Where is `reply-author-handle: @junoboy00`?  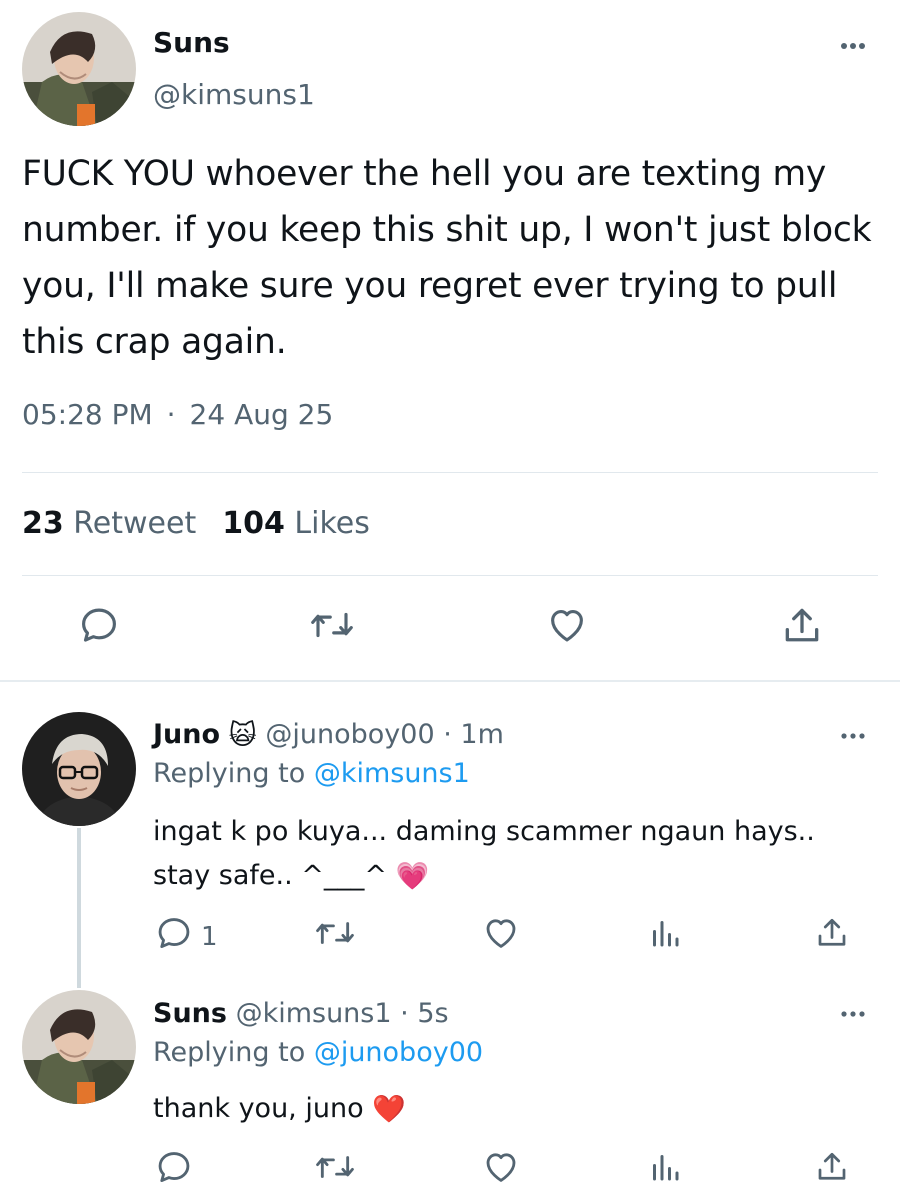
reply-author-handle: @junoboy00 is located at coordinates (349, 734).